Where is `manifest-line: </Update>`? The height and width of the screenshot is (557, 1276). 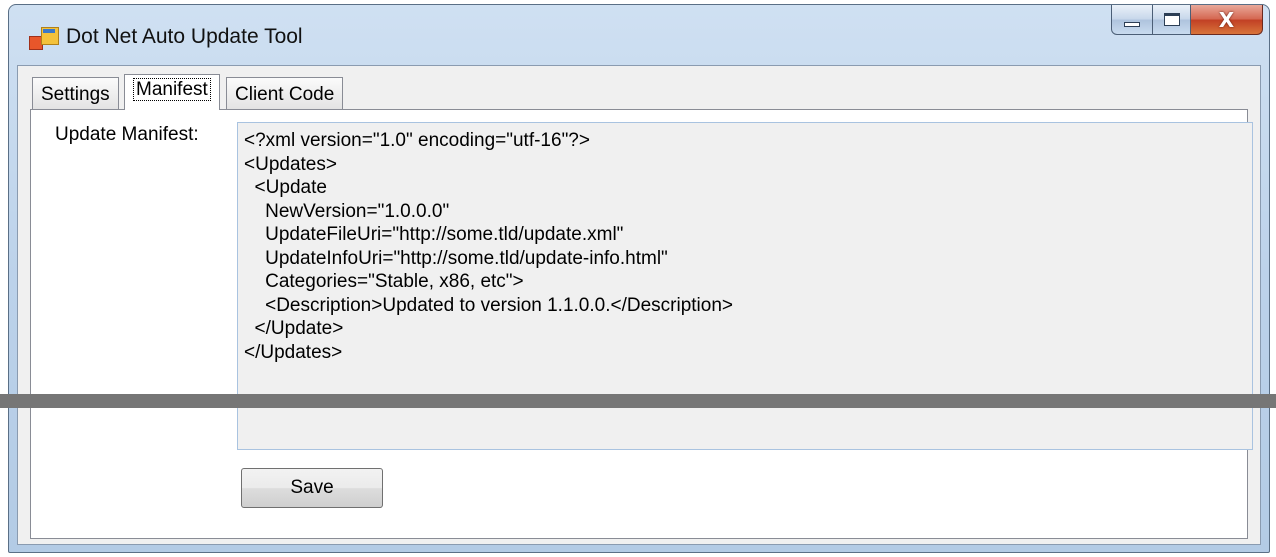
manifest-line: </Update> is located at coordinates (294, 328).